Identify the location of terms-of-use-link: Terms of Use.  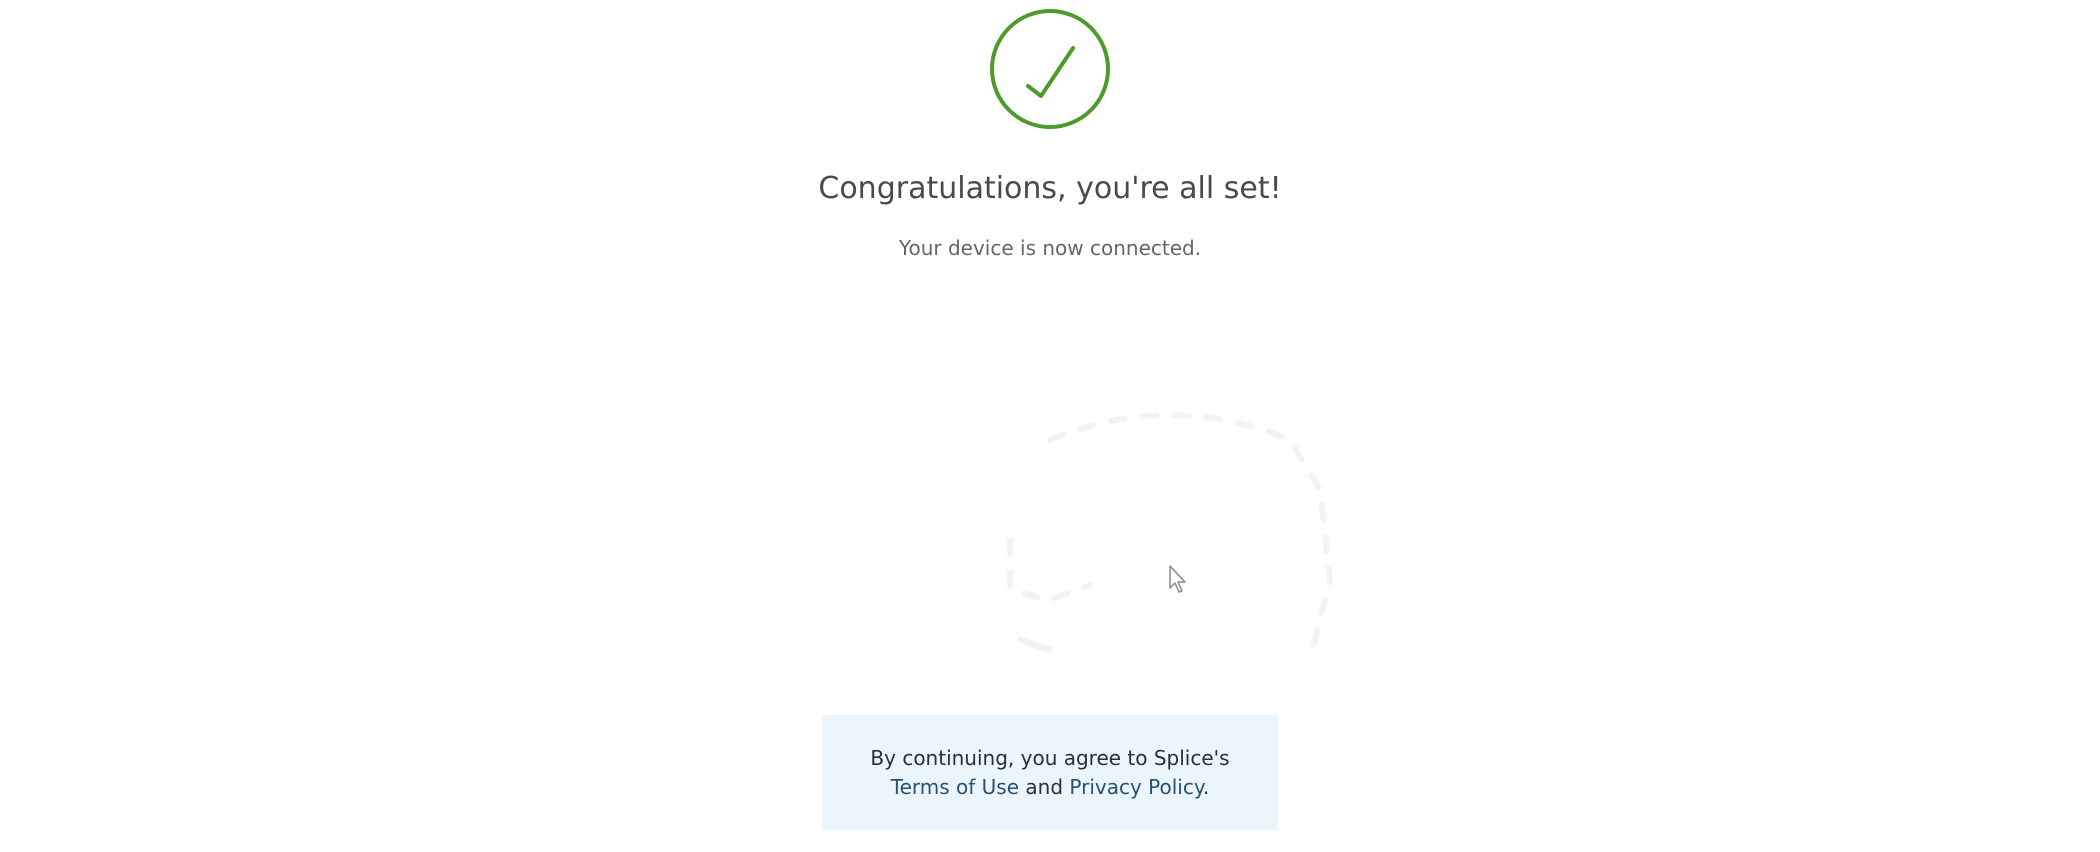
(955, 787).